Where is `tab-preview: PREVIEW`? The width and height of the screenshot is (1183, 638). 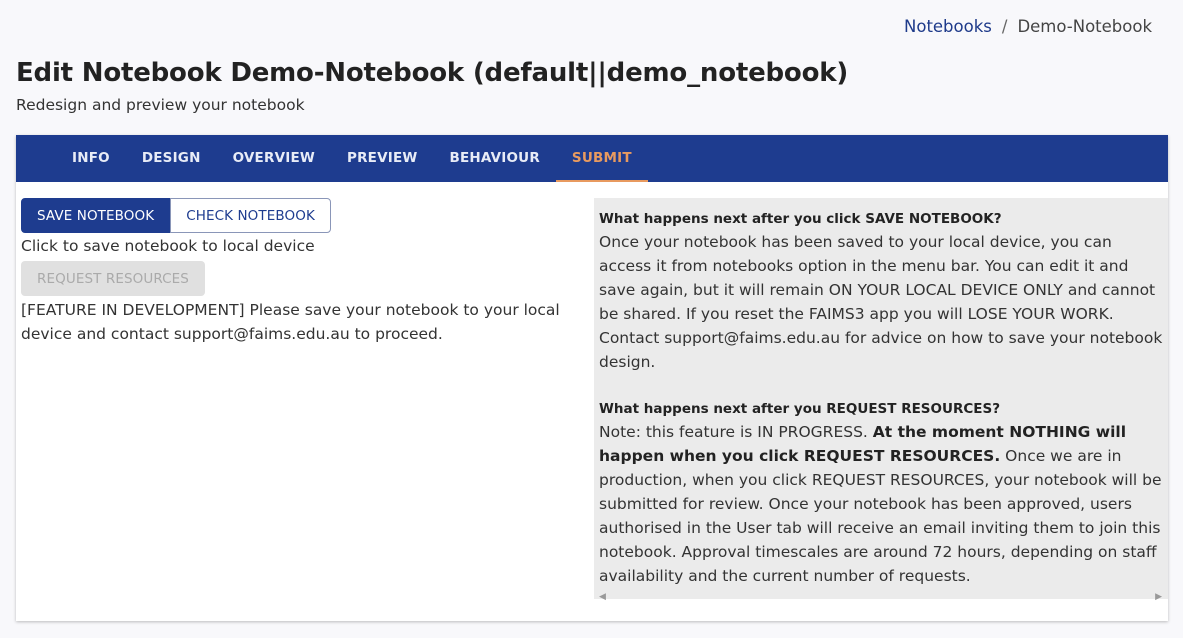 tab-preview: PREVIEW is located at coordinates (382, 158).